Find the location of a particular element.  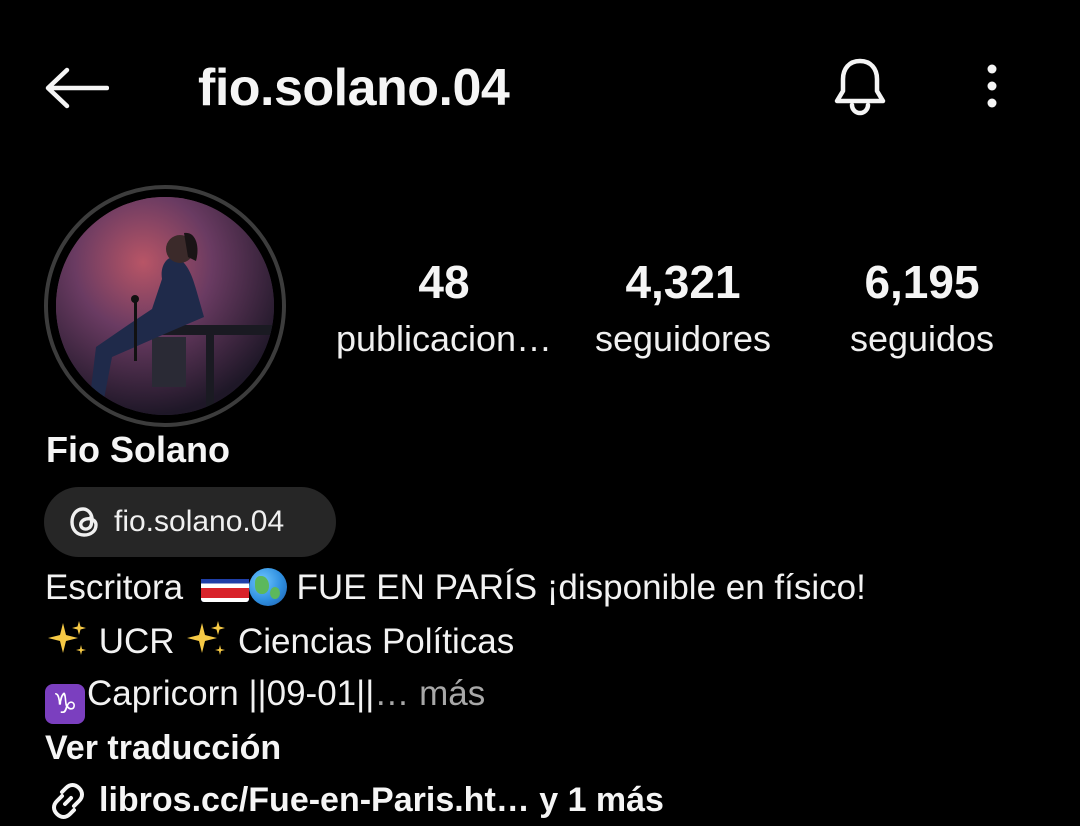

arrow-left-icon is located at coordinates (77, 88).